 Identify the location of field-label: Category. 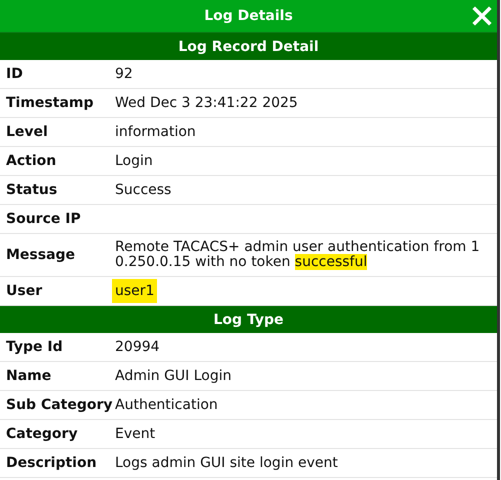
(42, 434).